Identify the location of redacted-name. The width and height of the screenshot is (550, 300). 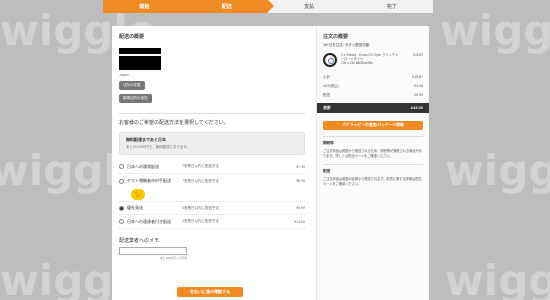
(140, 51).